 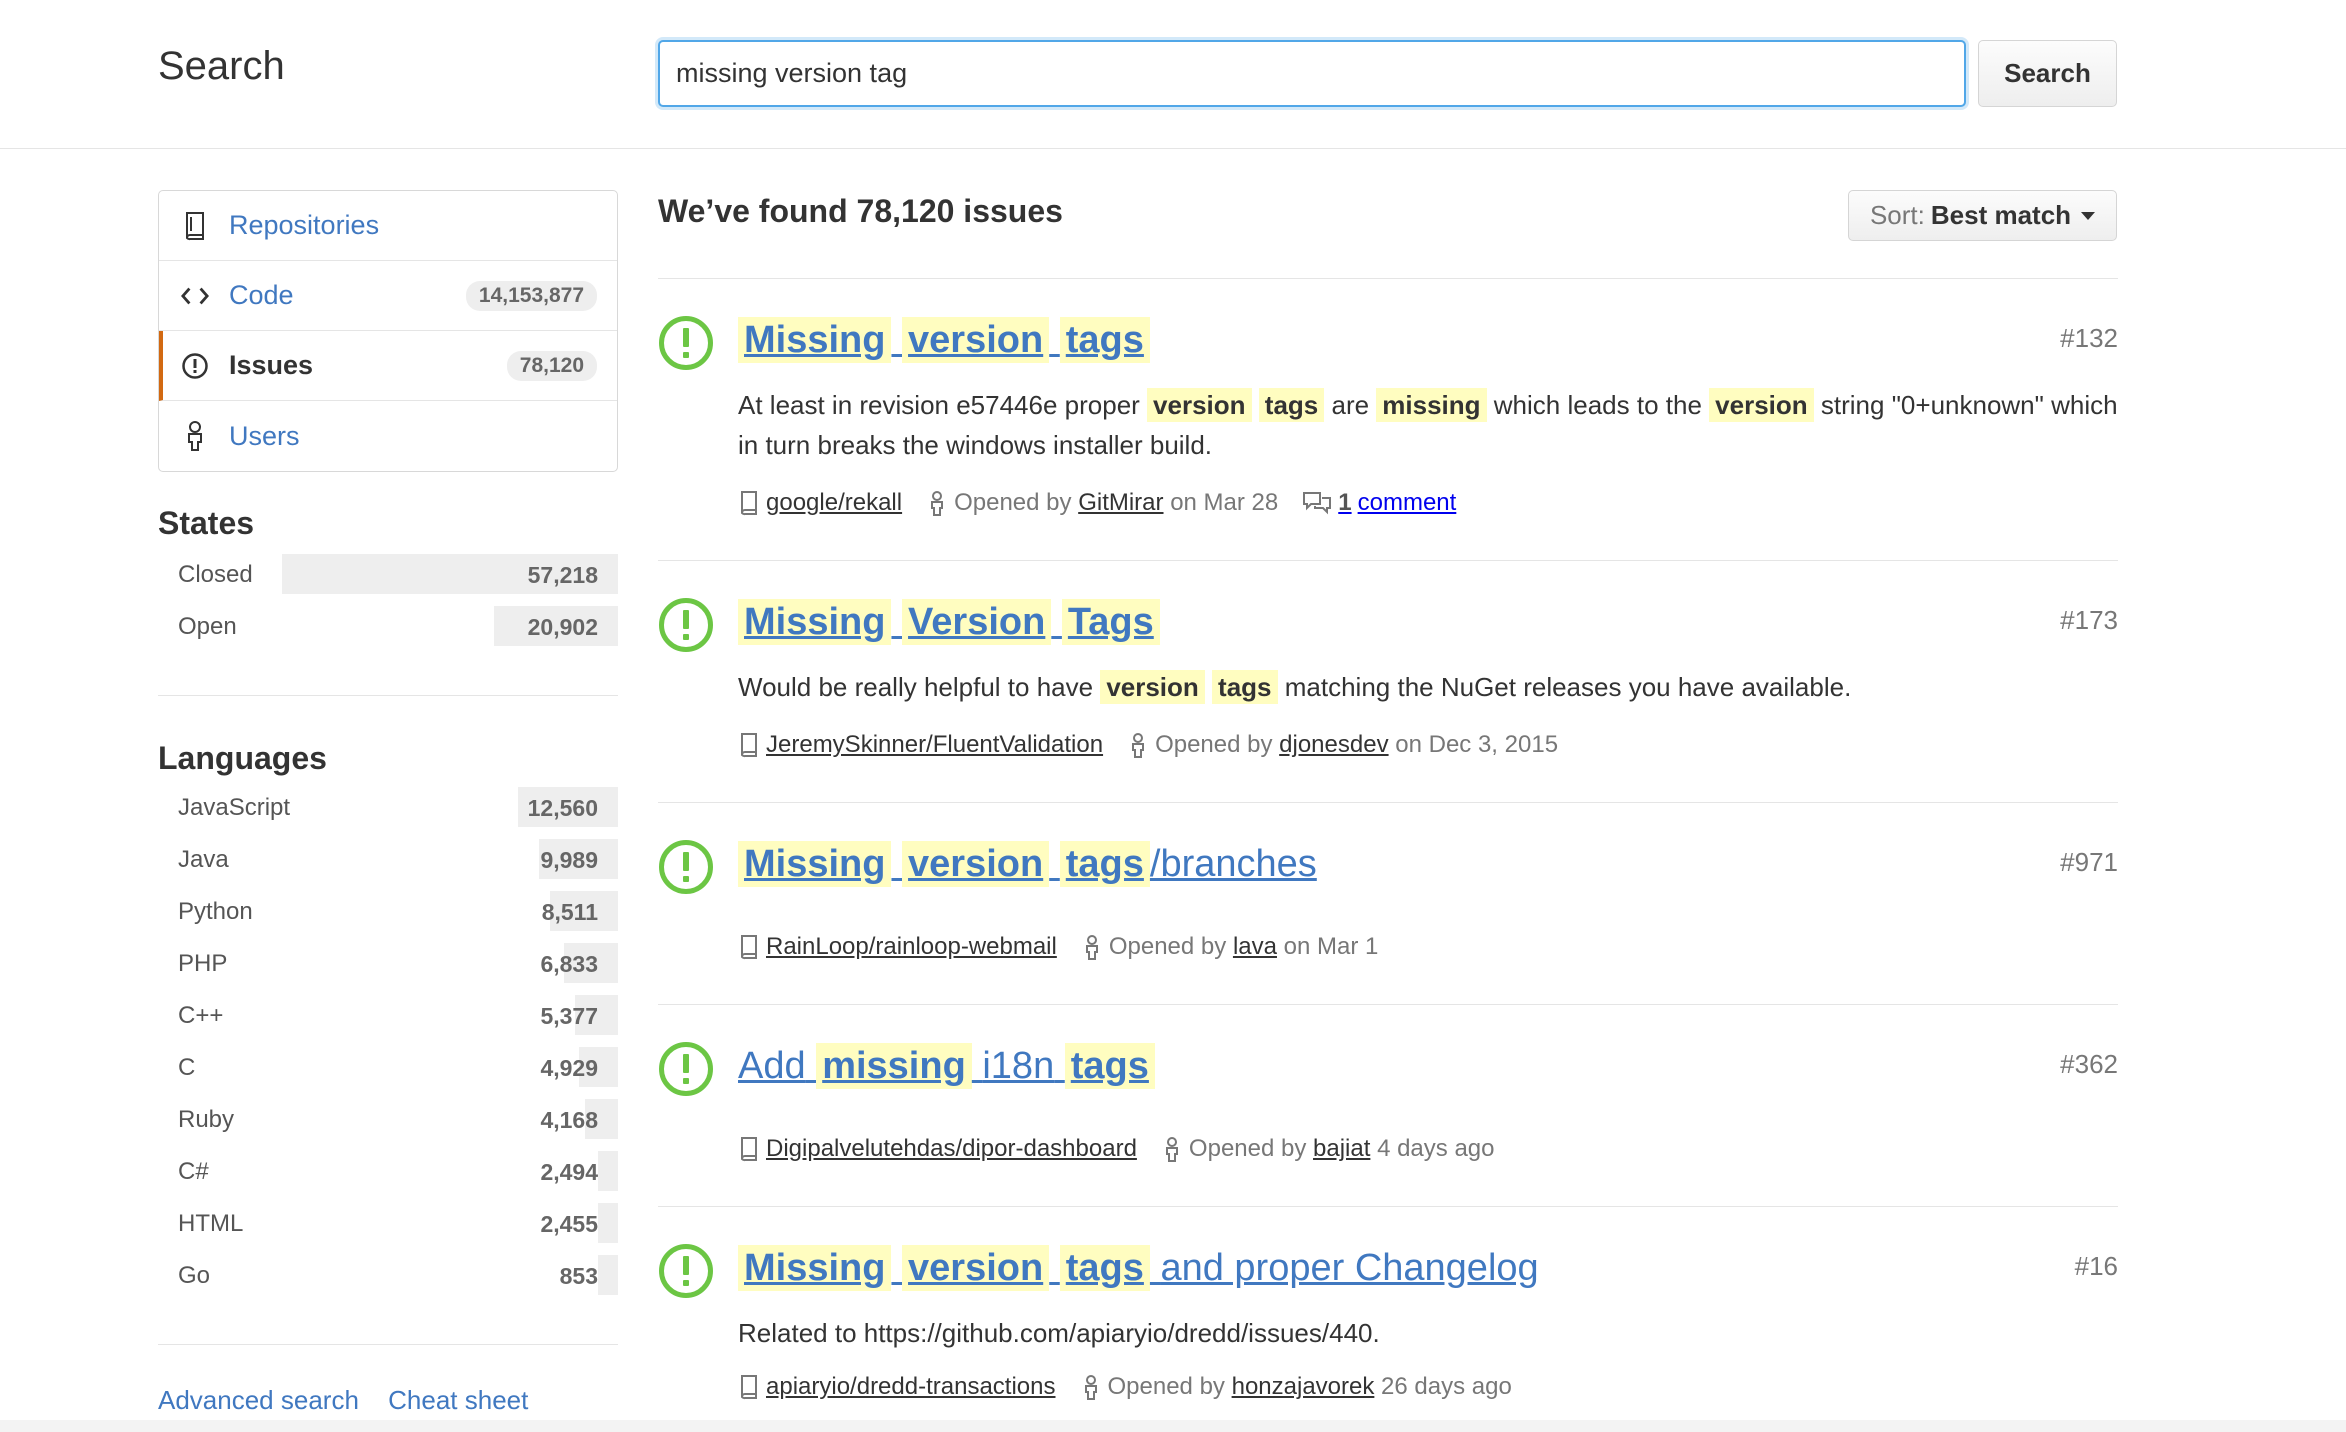 What do you see at coordinates (1312, 73) in the screenshot?
I see `search-input` at bounding box center [1312, 73].